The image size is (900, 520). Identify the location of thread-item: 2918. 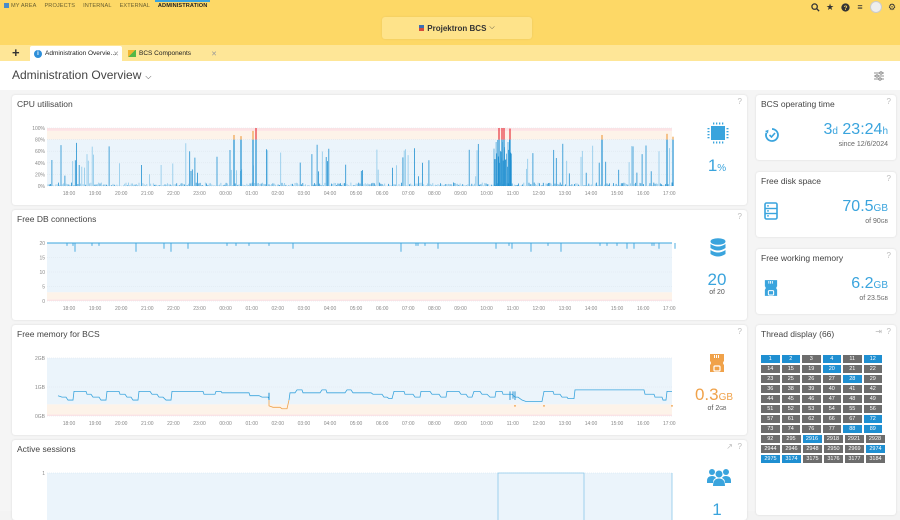
(833, 439).